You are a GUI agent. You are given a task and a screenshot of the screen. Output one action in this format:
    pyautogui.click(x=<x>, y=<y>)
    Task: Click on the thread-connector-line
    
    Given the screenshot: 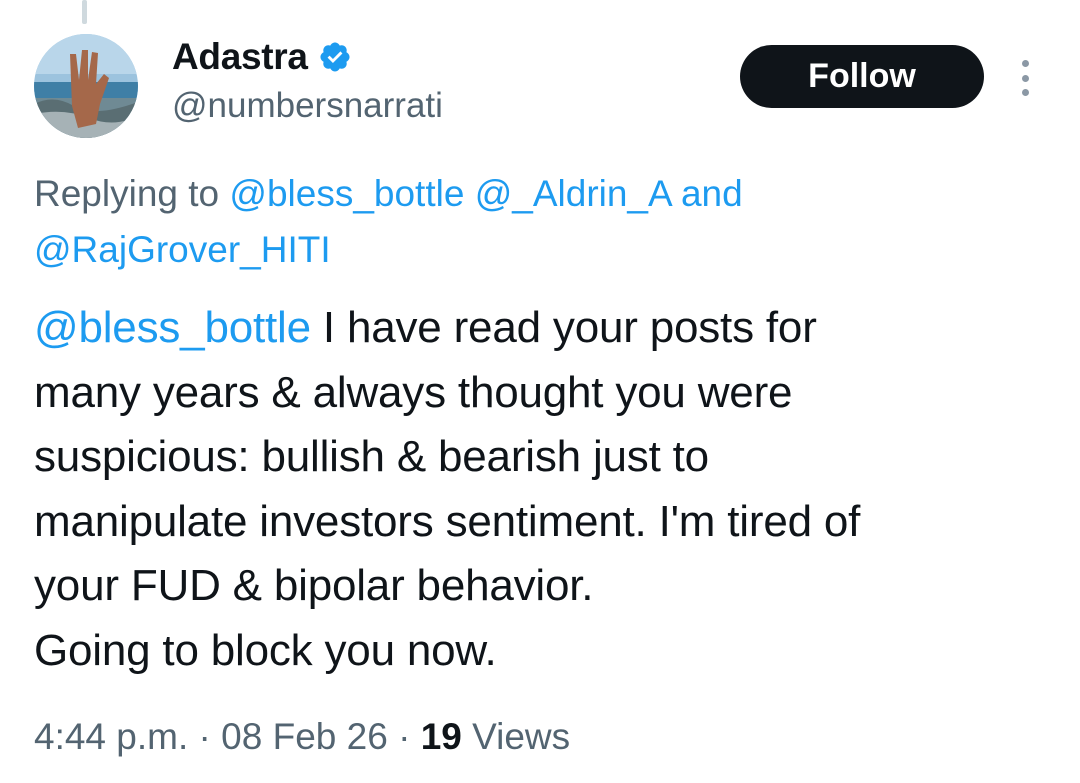 What is the action you would take?
    pyautogui.click(x=84, y=12)
    